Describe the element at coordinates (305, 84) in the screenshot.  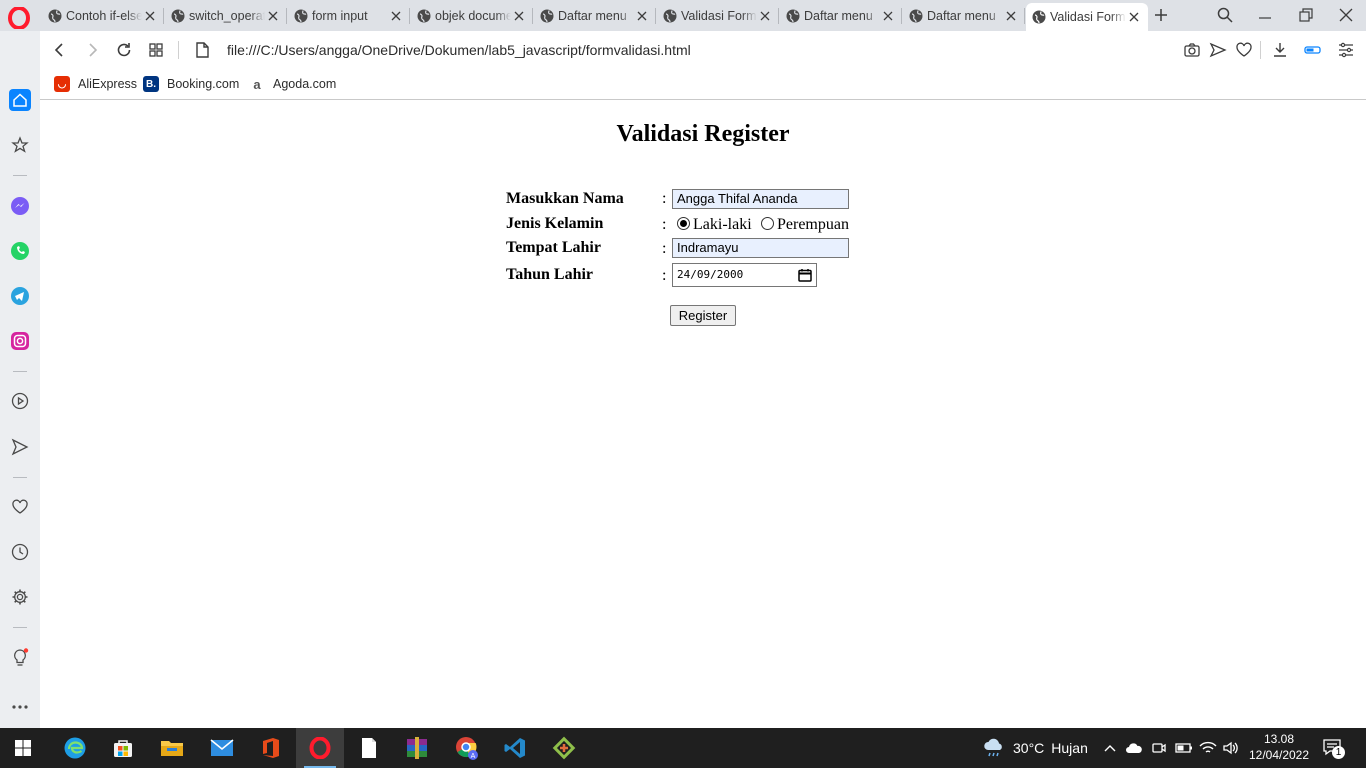
I see `bookmark-label: Agoda.com` at that location.